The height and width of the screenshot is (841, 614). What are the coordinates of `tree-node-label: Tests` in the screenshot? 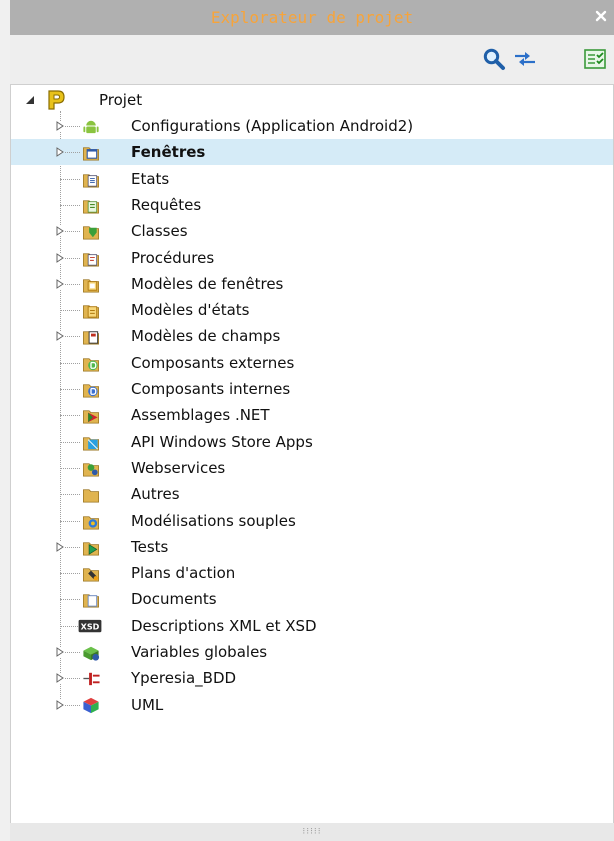 It's located at (150, 546).